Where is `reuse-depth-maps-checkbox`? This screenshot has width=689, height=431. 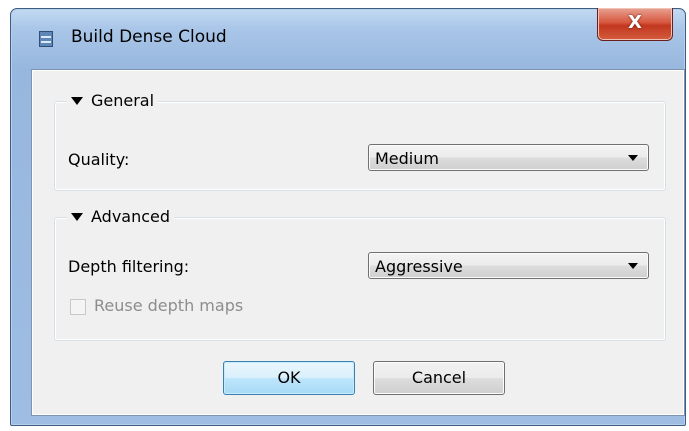
reuse-depth-maps-checkbox is located at coordinates (78, 307).